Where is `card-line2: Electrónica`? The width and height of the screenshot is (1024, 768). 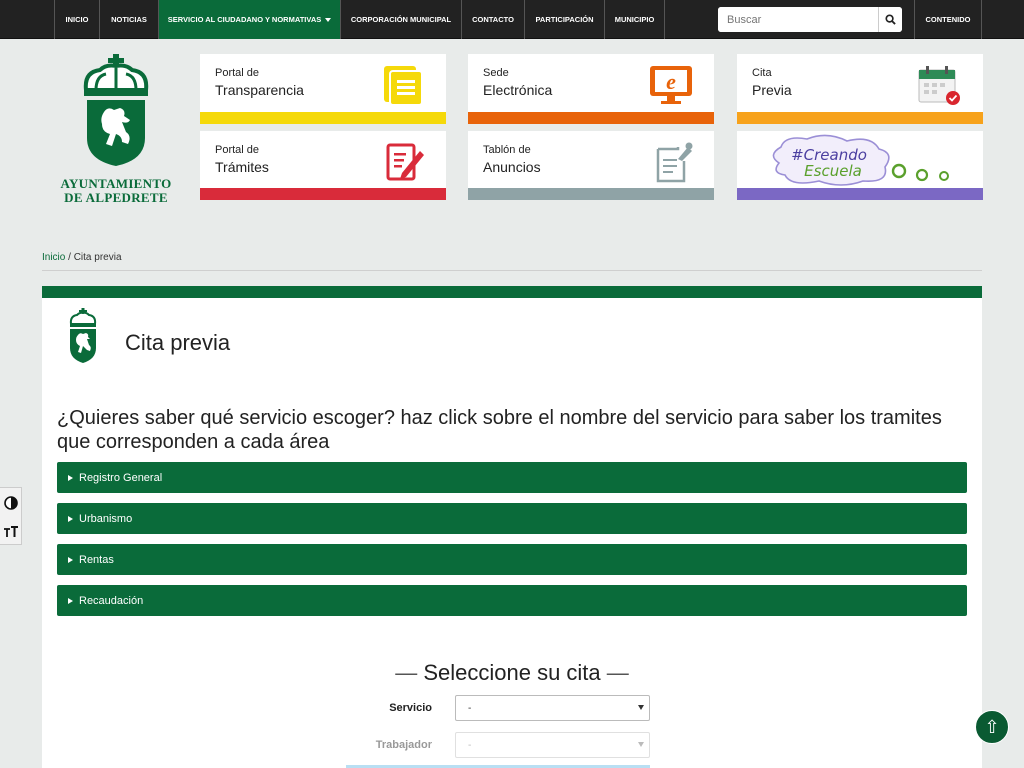 card-line2: Electrónica is located at coordinates (518, 90).